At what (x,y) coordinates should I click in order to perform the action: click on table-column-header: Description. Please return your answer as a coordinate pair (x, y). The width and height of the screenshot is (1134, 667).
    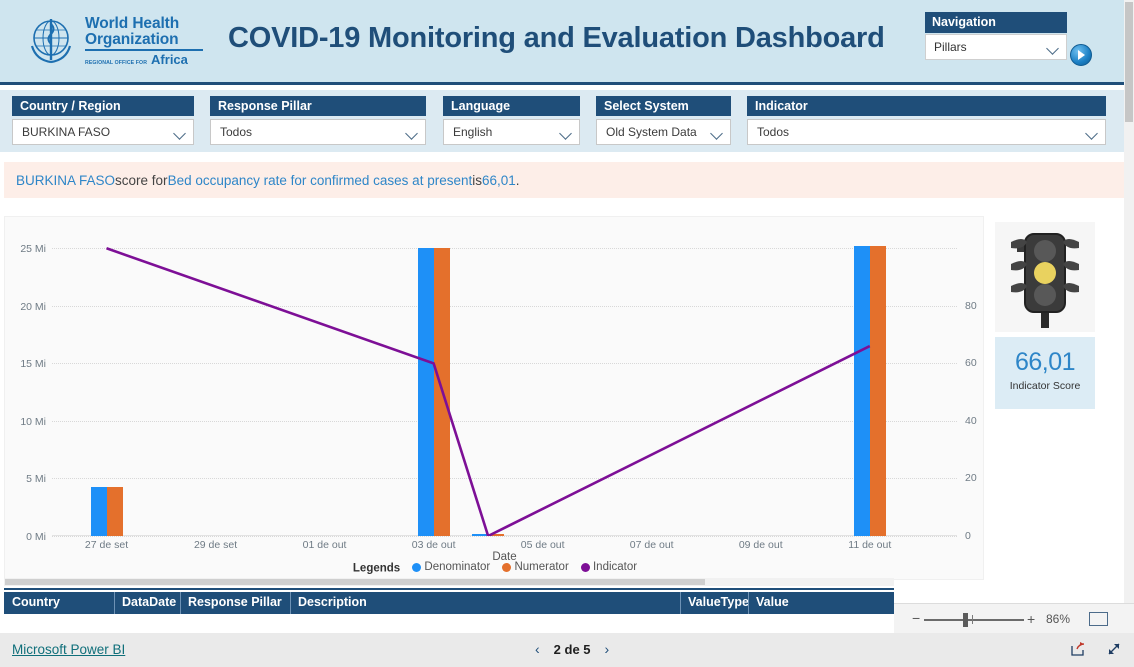
    Looking at the image, I should click on (332, 602).